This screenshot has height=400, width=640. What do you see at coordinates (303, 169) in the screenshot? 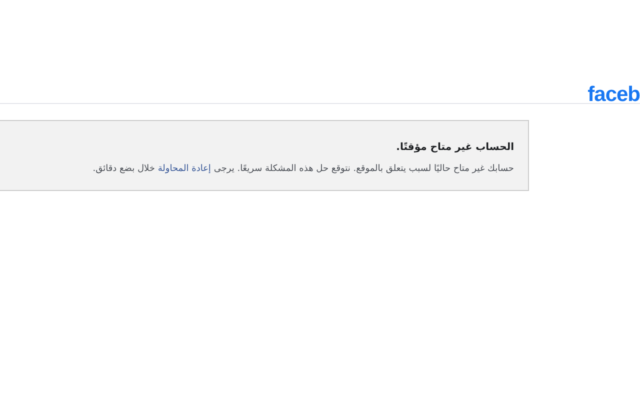
I see `notice-message: حسابك غير متاح حاليًا لسبب يتعلق بالموقع. نتوقع حل هذه المشكلة سريعًا. يرجى إعادة المحاولة خلال بضع دقائق.` at bounding box center [303, 169].